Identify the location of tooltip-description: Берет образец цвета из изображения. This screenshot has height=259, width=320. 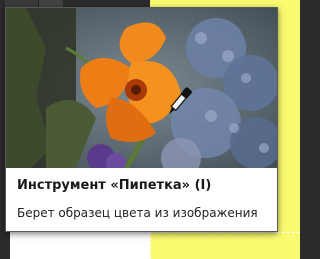
(137, 213).